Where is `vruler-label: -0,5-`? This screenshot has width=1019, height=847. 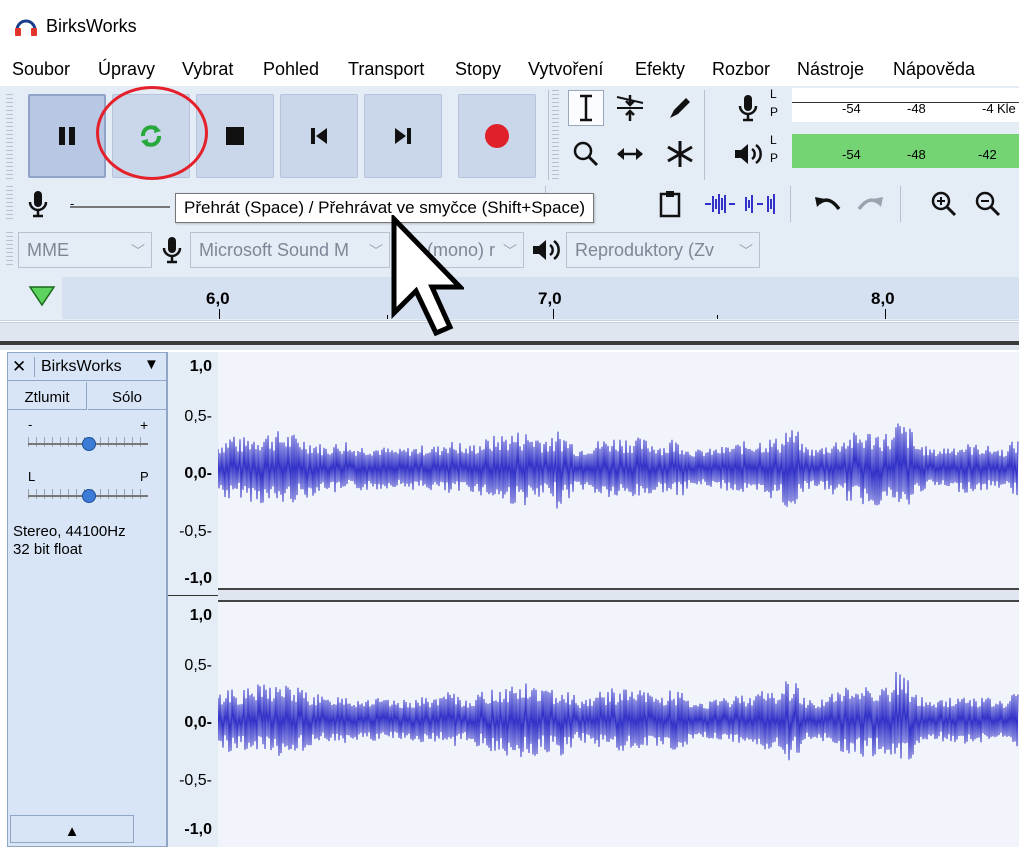
vruler-label: -0,5- is located at coordinates (195, 780).